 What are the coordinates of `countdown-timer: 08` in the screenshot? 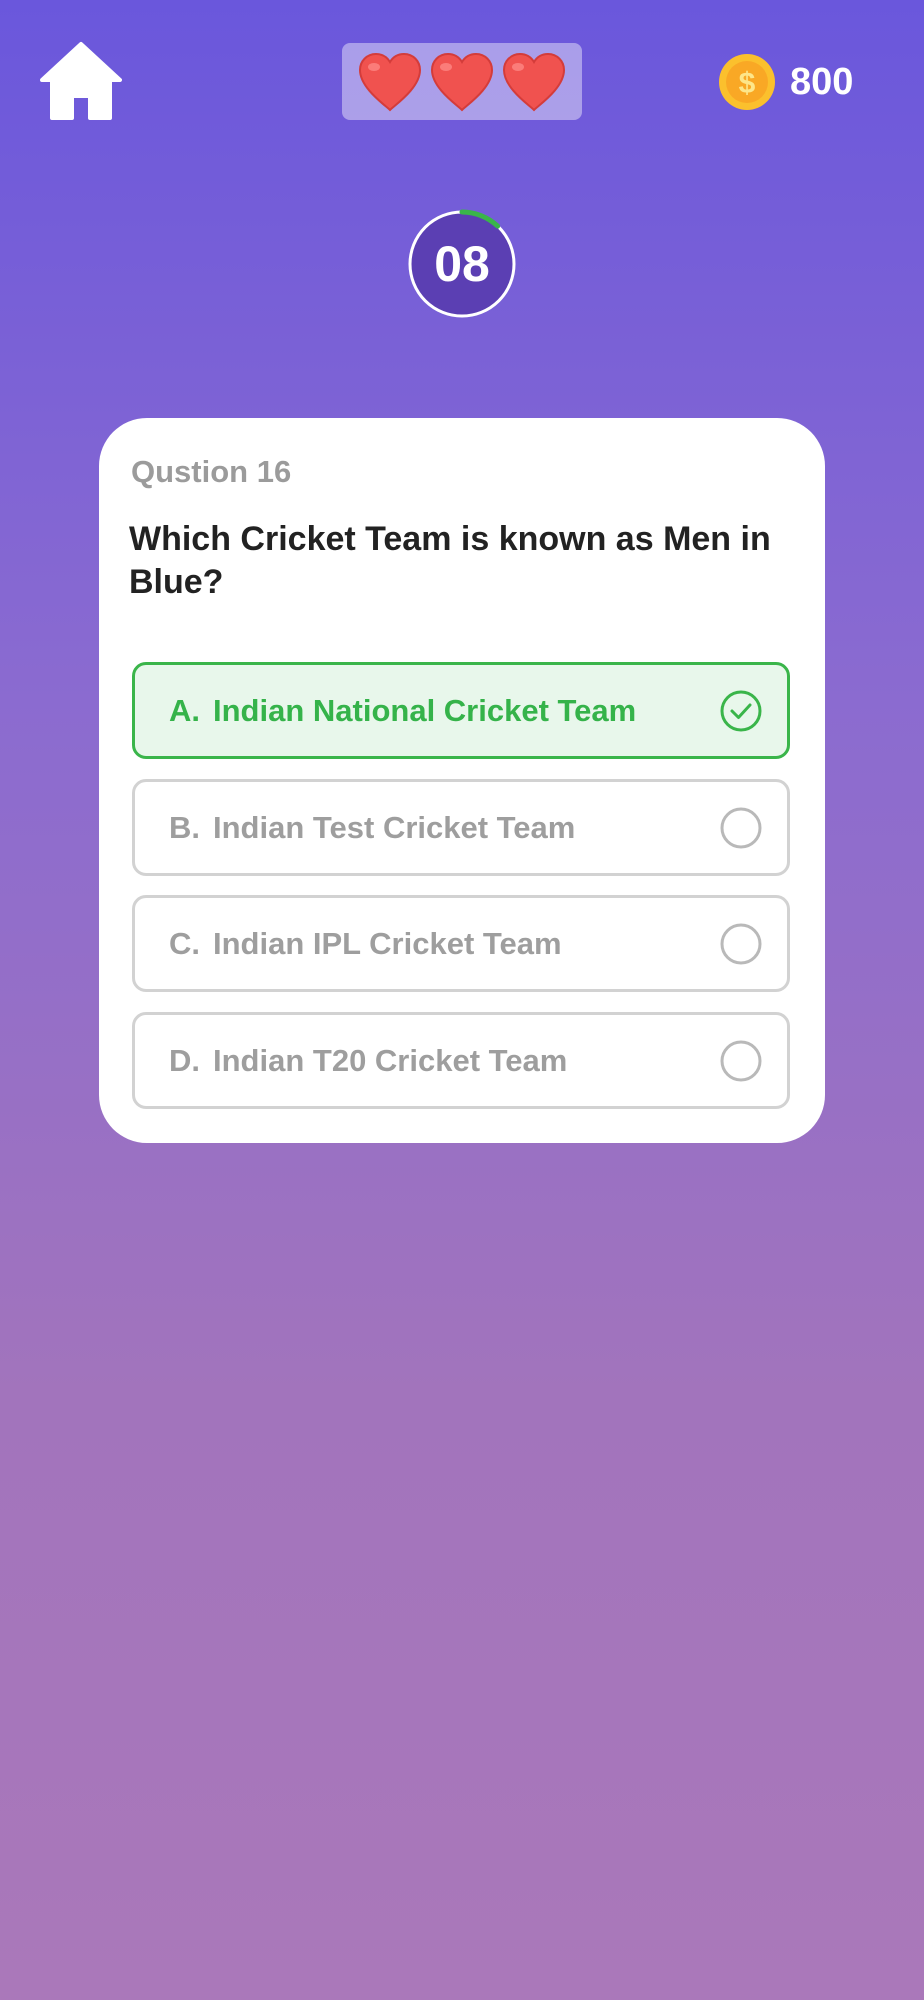 It's located at (462, 264).